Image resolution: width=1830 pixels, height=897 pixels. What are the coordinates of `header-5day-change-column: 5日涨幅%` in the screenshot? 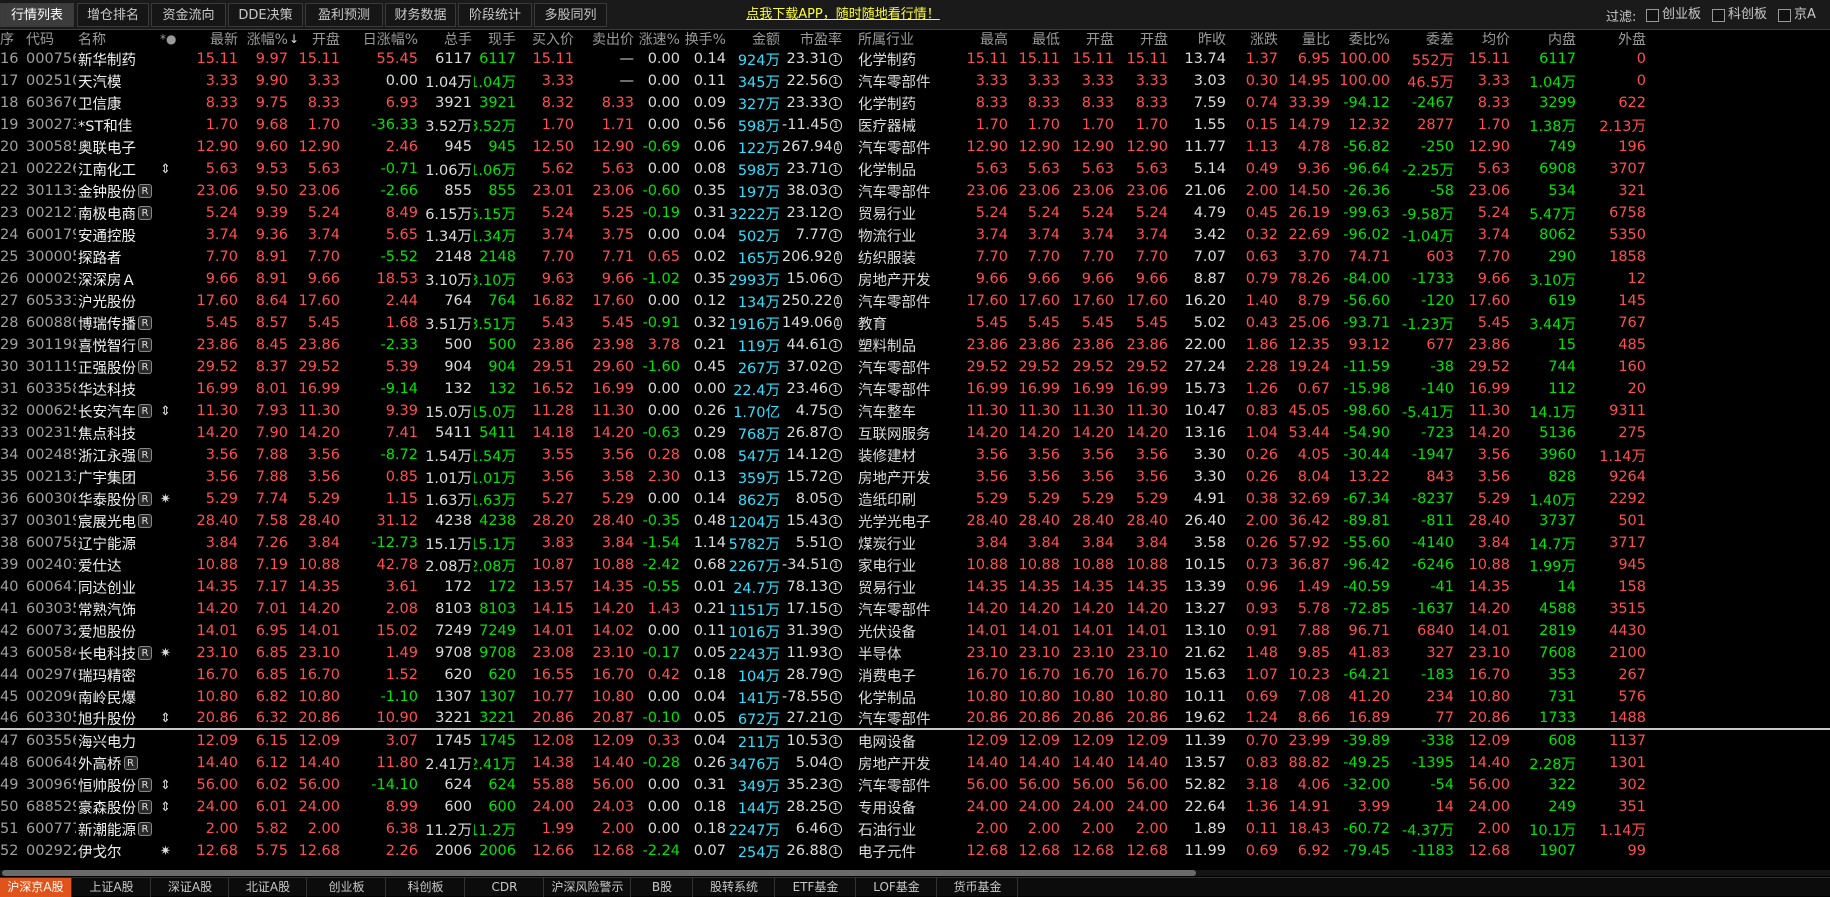 It's located at (390, 39).